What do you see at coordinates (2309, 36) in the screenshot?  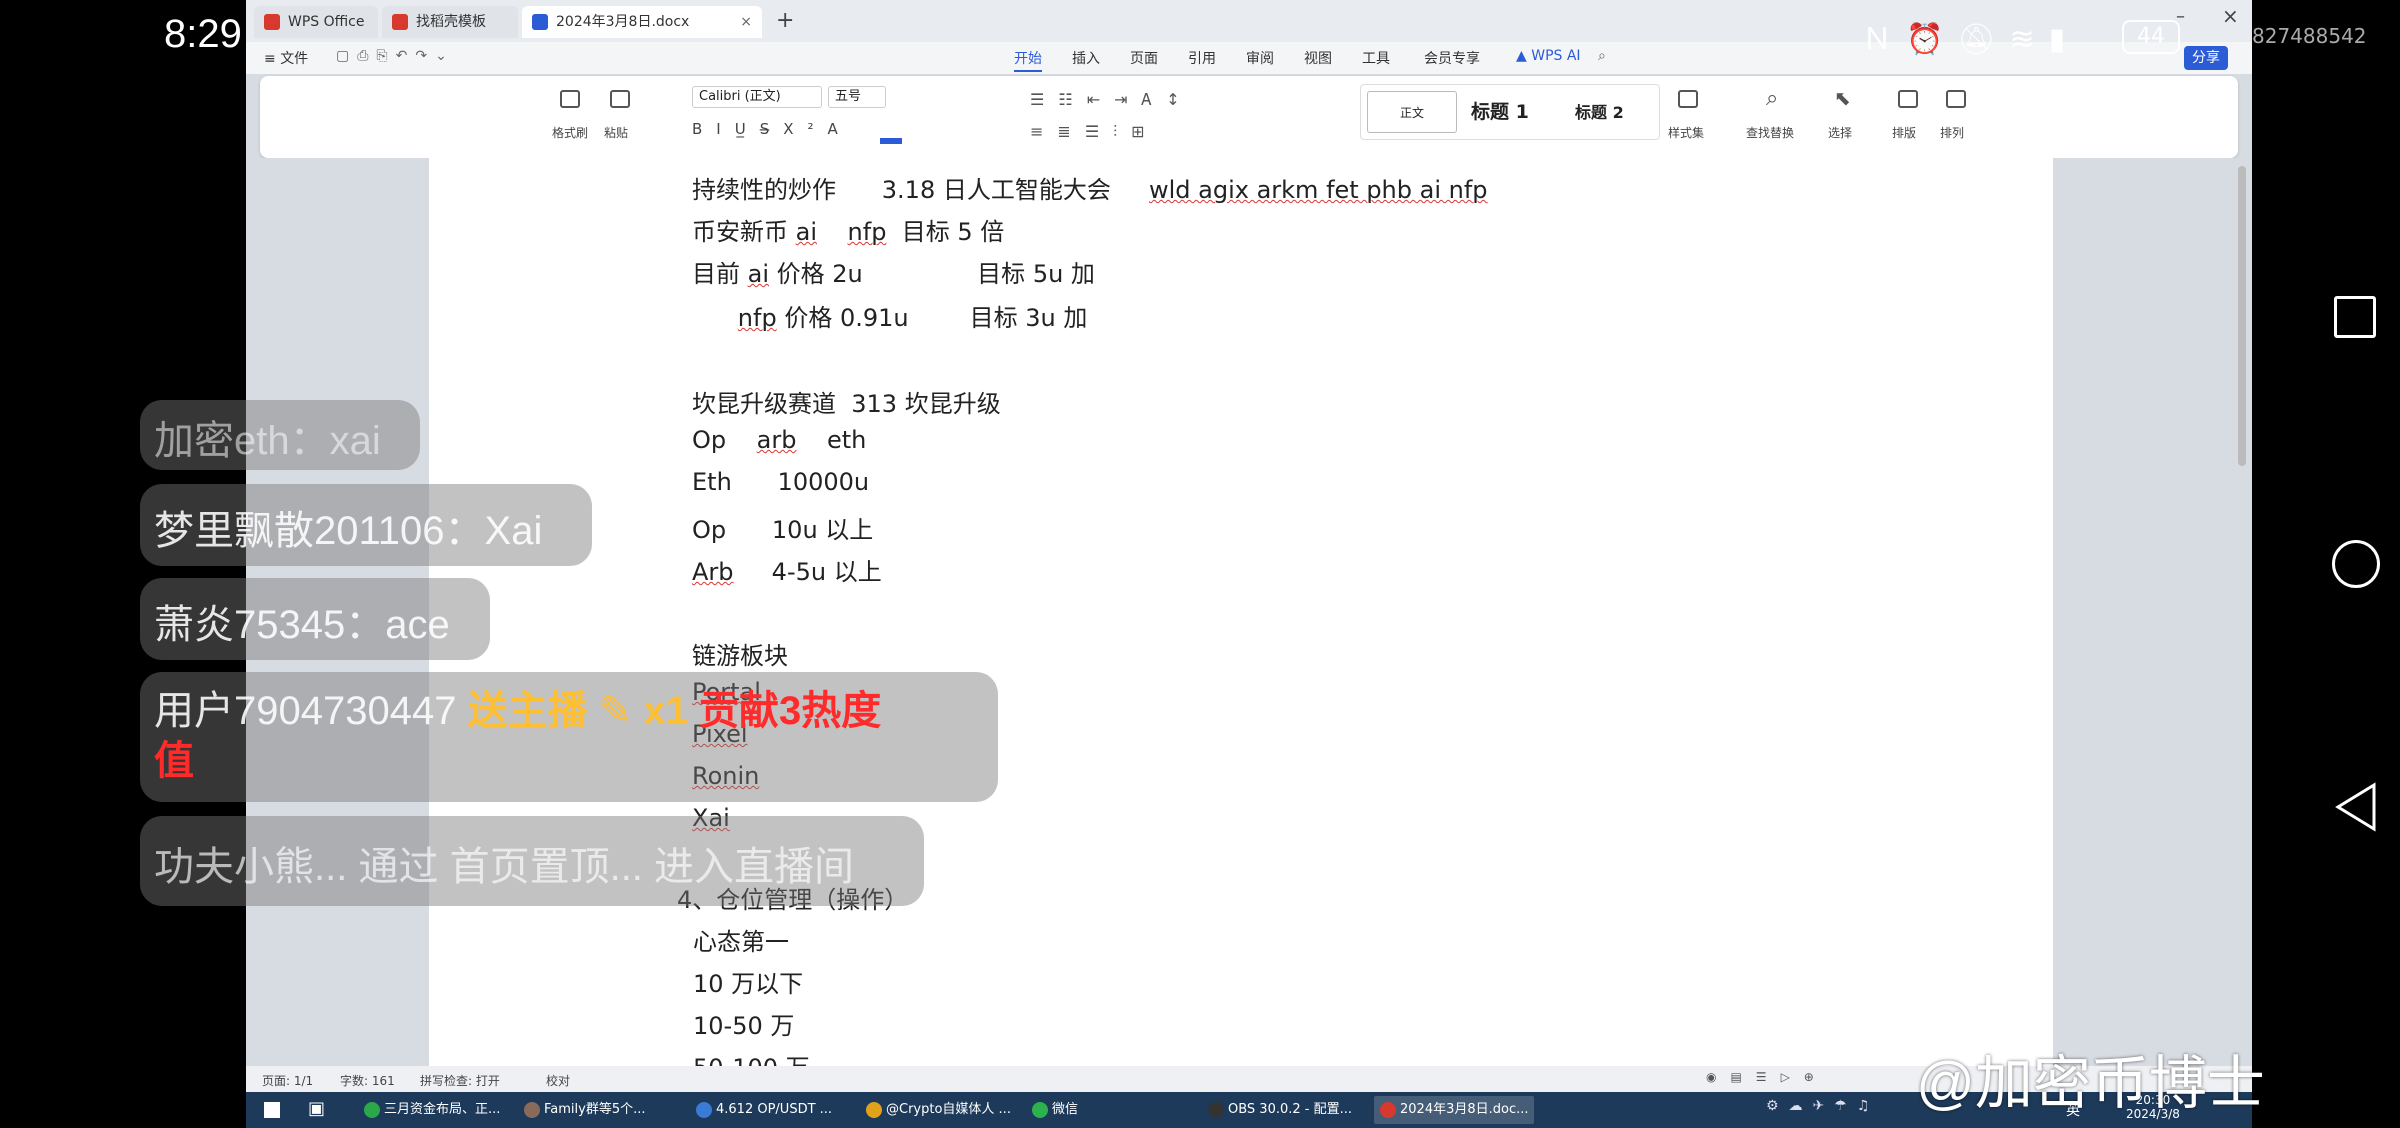 I see `account-id: 827488542` at bounding box center [2309, 36].